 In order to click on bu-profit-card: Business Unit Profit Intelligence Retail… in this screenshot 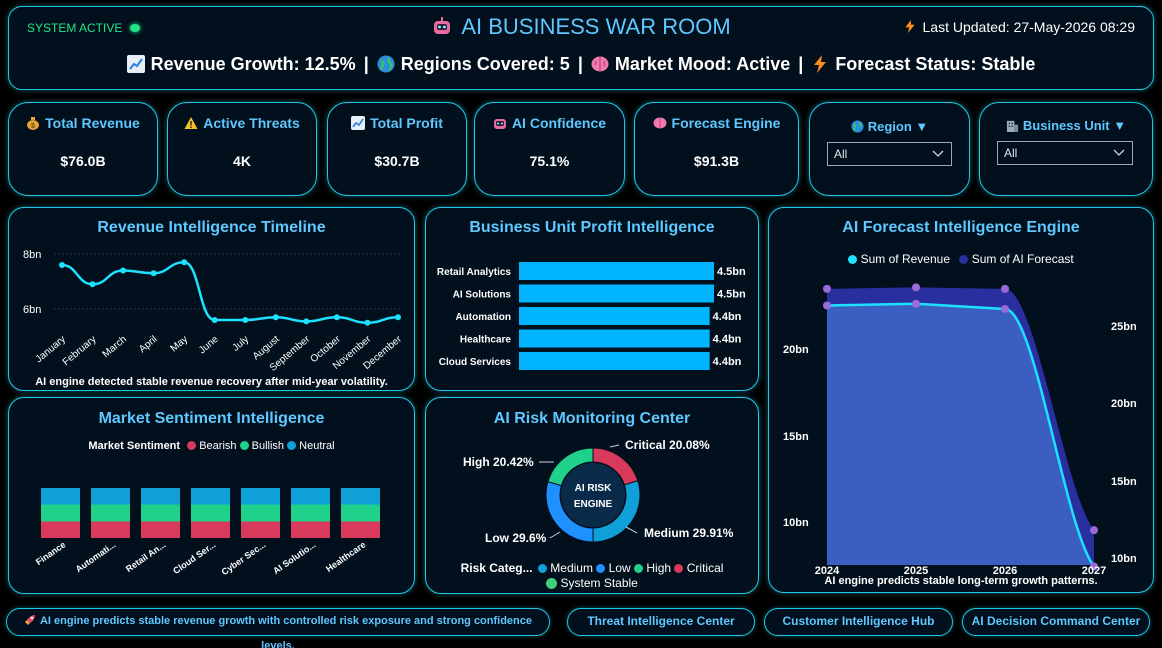, I will do `click(592, 299)`.